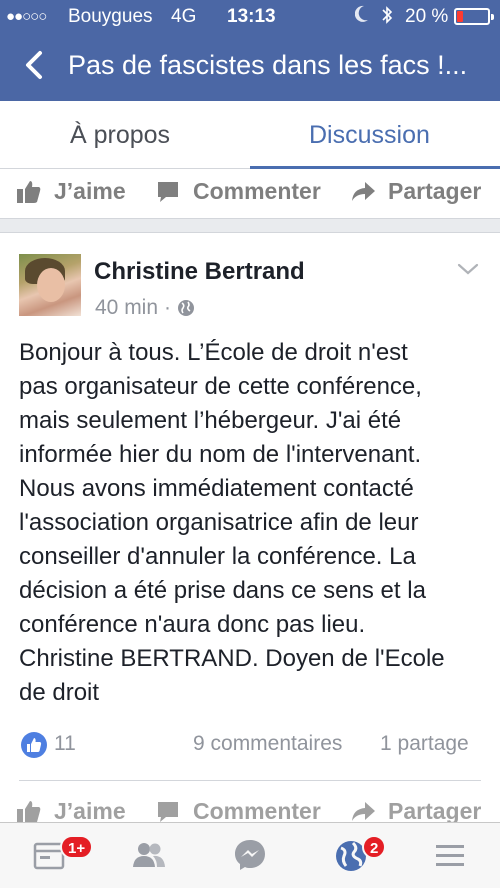  I want to click on status-bar: ●●○○○ Bouygues 4G 13:13 20 %, so click(250, 17).